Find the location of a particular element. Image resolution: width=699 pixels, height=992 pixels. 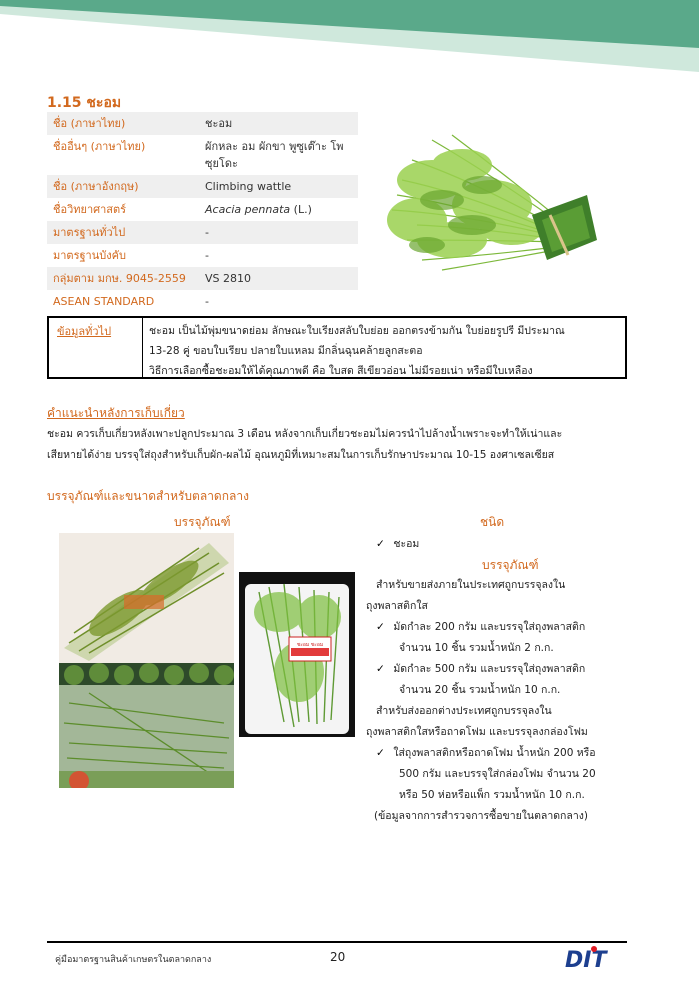

list-item: ✓ มัดกำละ 500 กรัม และบรรจุใส่ถุงพลาสติก is located at coordinates (501, 669).